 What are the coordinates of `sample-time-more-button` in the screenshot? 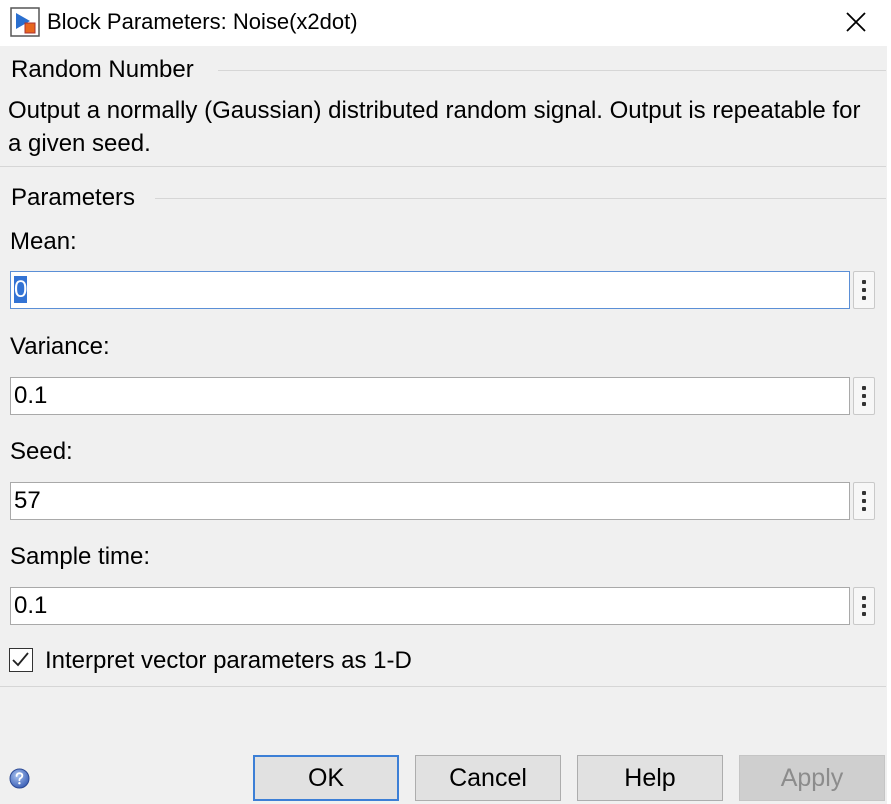 It's located at (864, 606).